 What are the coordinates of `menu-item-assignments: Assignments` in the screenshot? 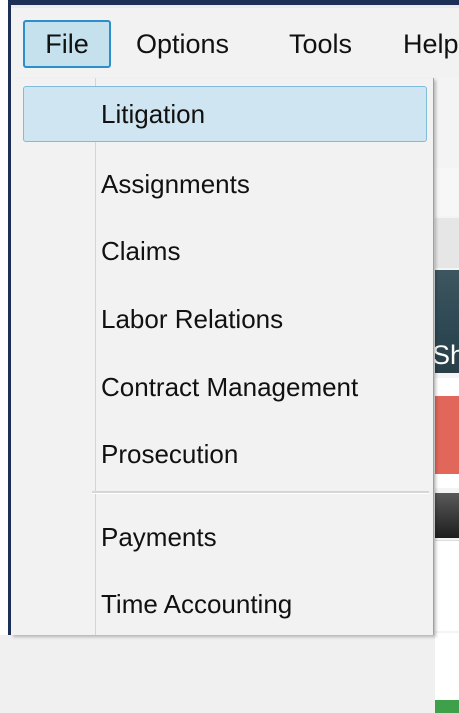 It's located at (225, 184).